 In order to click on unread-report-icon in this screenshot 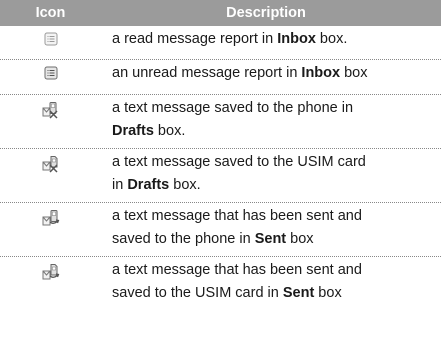, I will do `click(50, 70)`.